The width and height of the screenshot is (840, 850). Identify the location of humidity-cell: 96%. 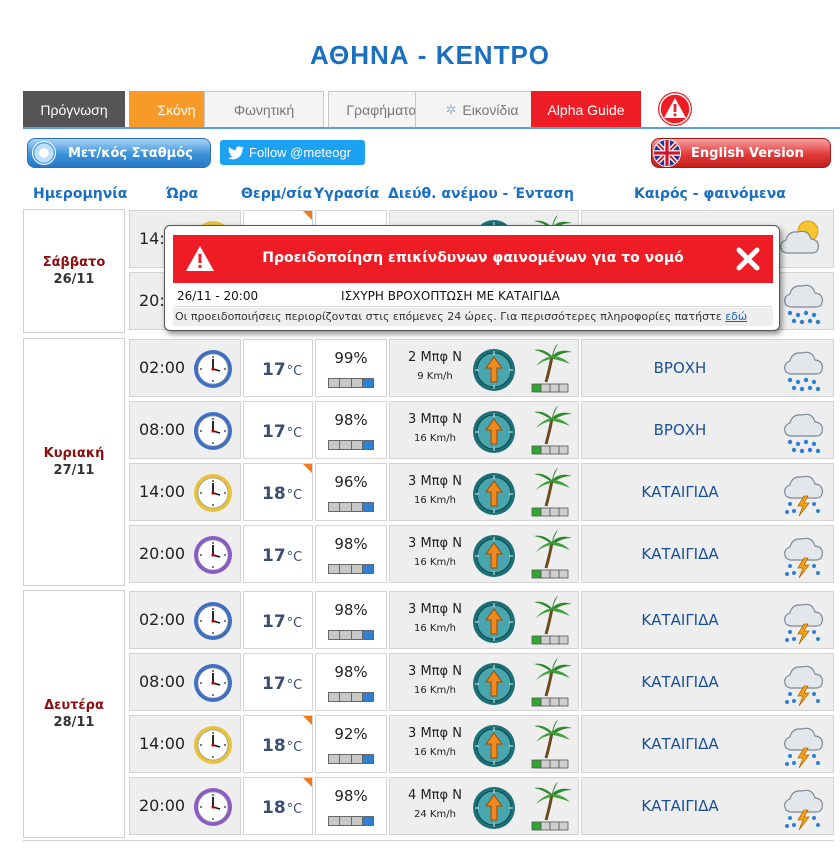
(351, 492).